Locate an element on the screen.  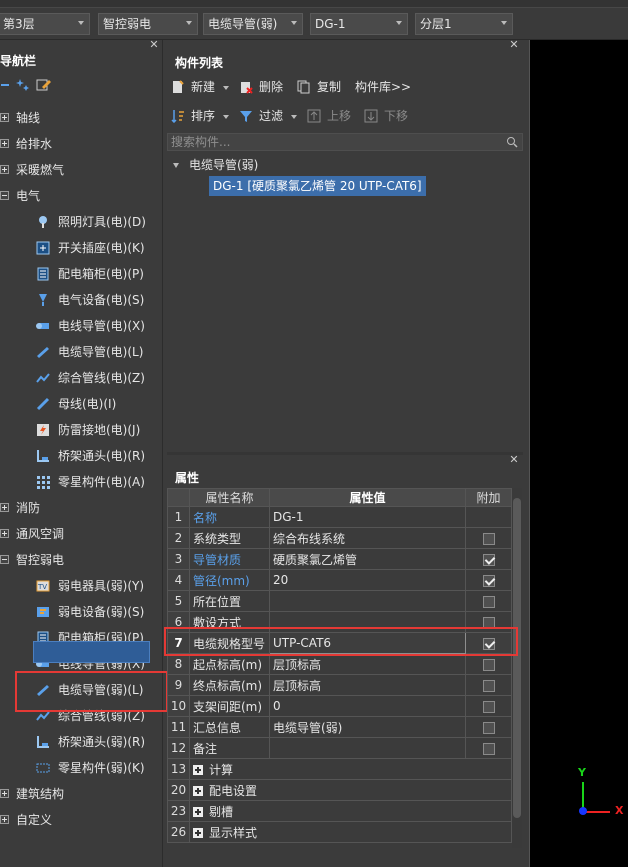
move-down-button: 下移 is located at coordinates (389, 116).